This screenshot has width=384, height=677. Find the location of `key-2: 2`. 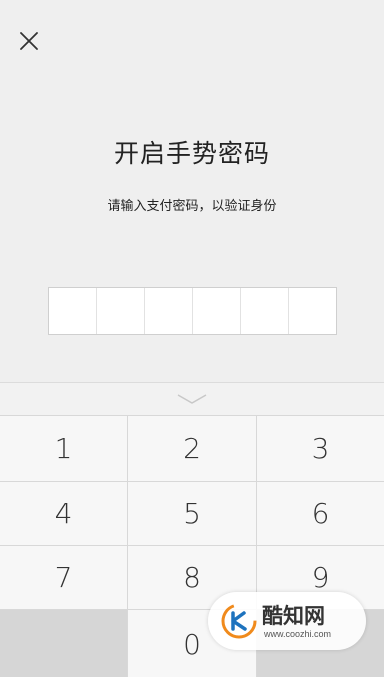

key-2: 2 is located at coordinates (192, 449).